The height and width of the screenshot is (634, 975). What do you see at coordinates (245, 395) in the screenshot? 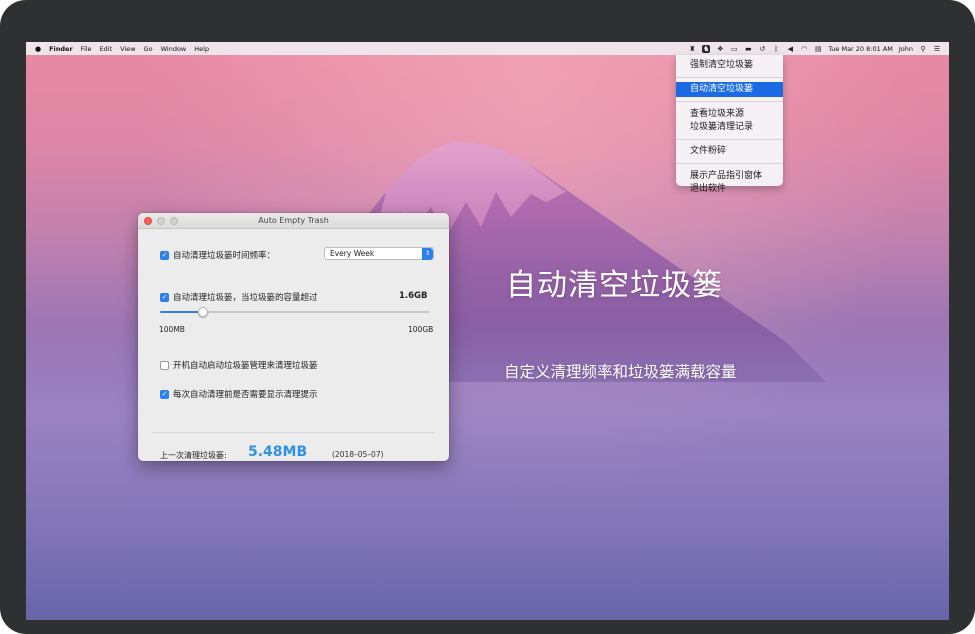
I see `show-prompt-label: 每次自动清理前是否需要显示清理提示` at bounding box center [245, 395].